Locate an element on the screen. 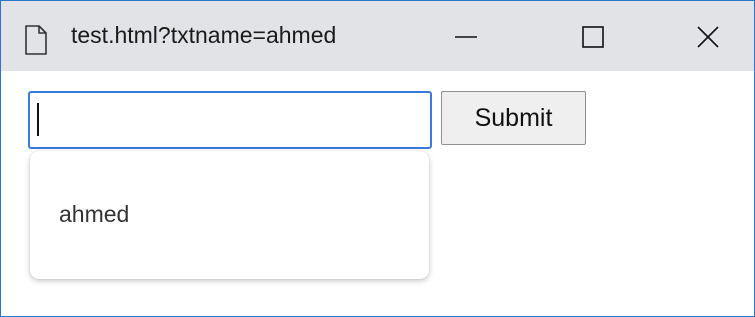 The image size is (755, 317). name-input is located at coordinates (230, 120).